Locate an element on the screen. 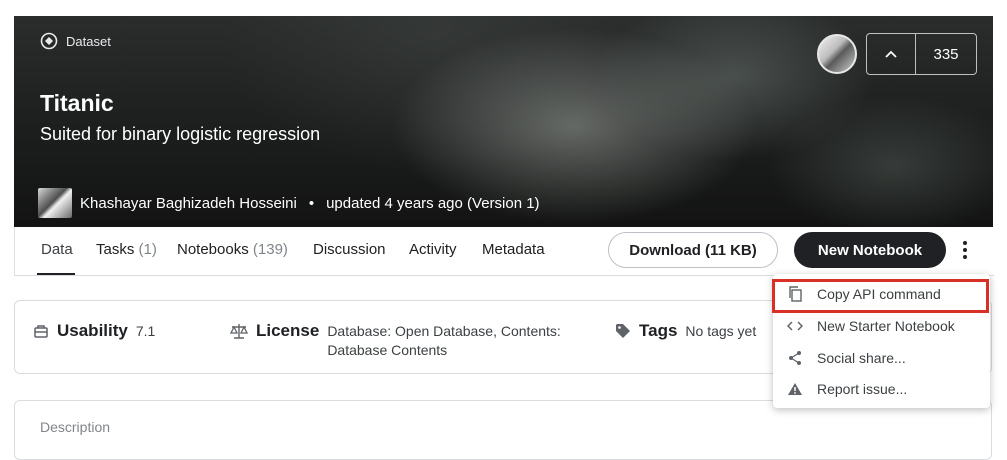 This screenshot has width=1007, height=460. owner-avatar is located at coordinates (837, 54).